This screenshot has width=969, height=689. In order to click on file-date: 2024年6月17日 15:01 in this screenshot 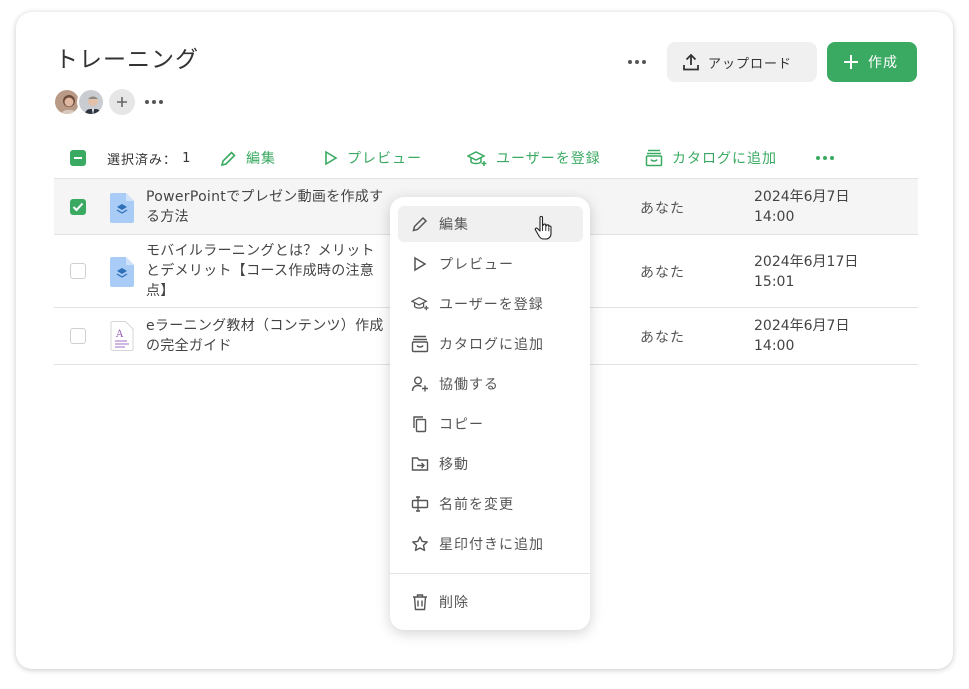, I will do `click(806, 272)`.